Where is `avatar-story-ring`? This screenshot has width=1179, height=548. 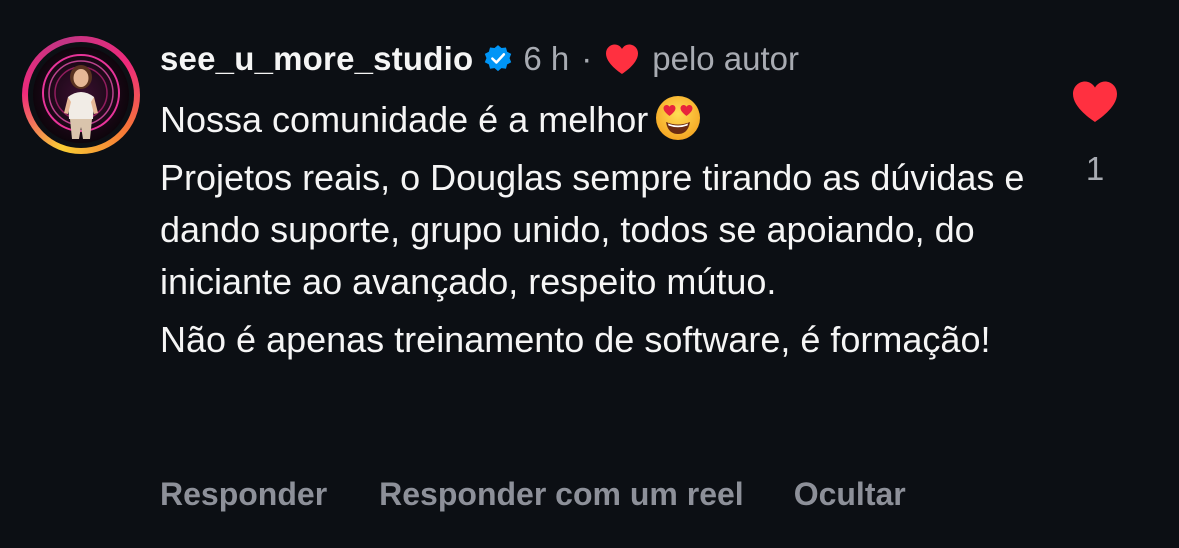
avatar-story-ring is located at coordinates (81, 95).